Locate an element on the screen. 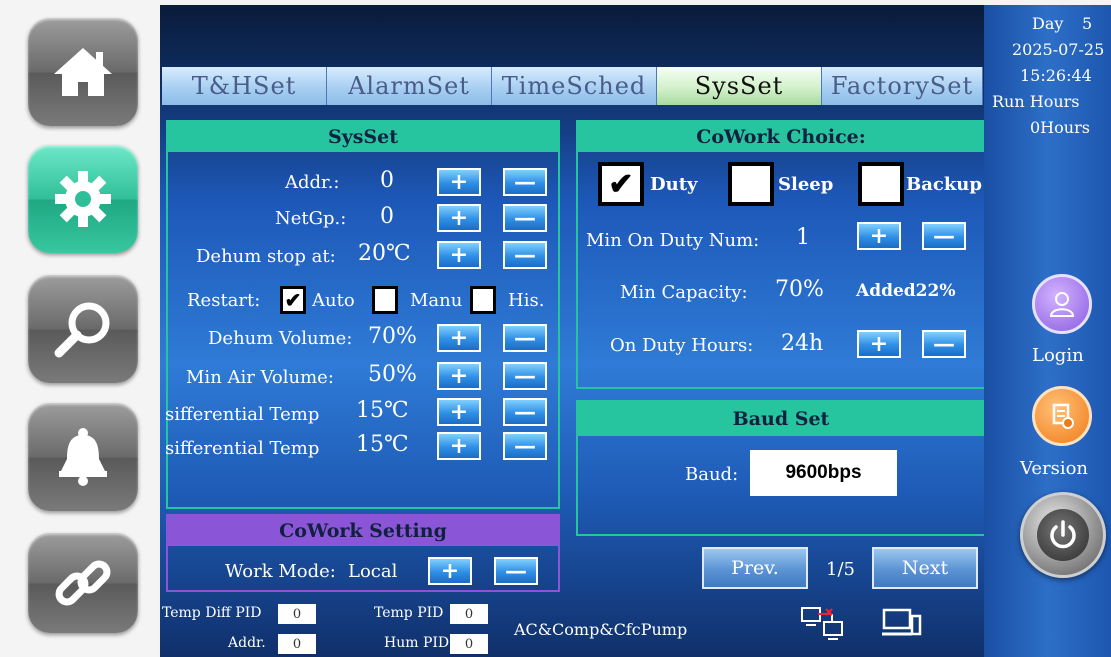  dehum-volume-label: Dehum Volume: is located at coordinates (280, 338).